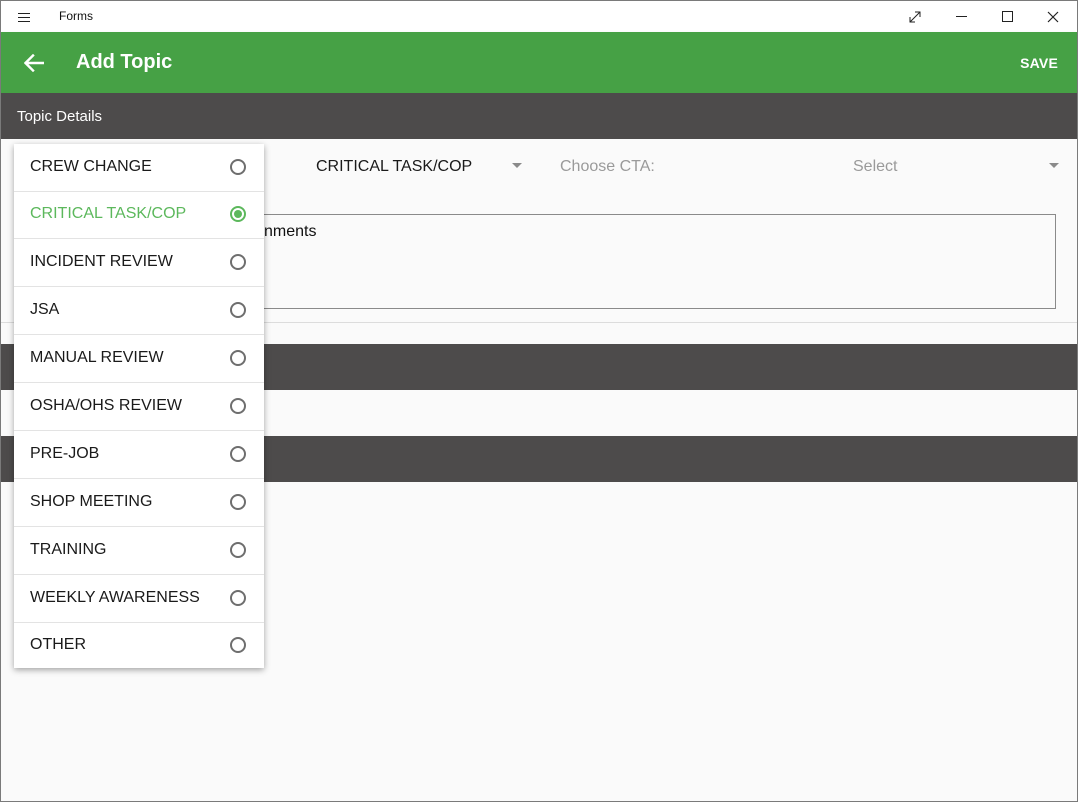 Image resolution: width=1078 pixels, height=802 pixels. Describe the element at coordinates (45, 309) in the screenshot. I see `option-label: JSA` at that location.